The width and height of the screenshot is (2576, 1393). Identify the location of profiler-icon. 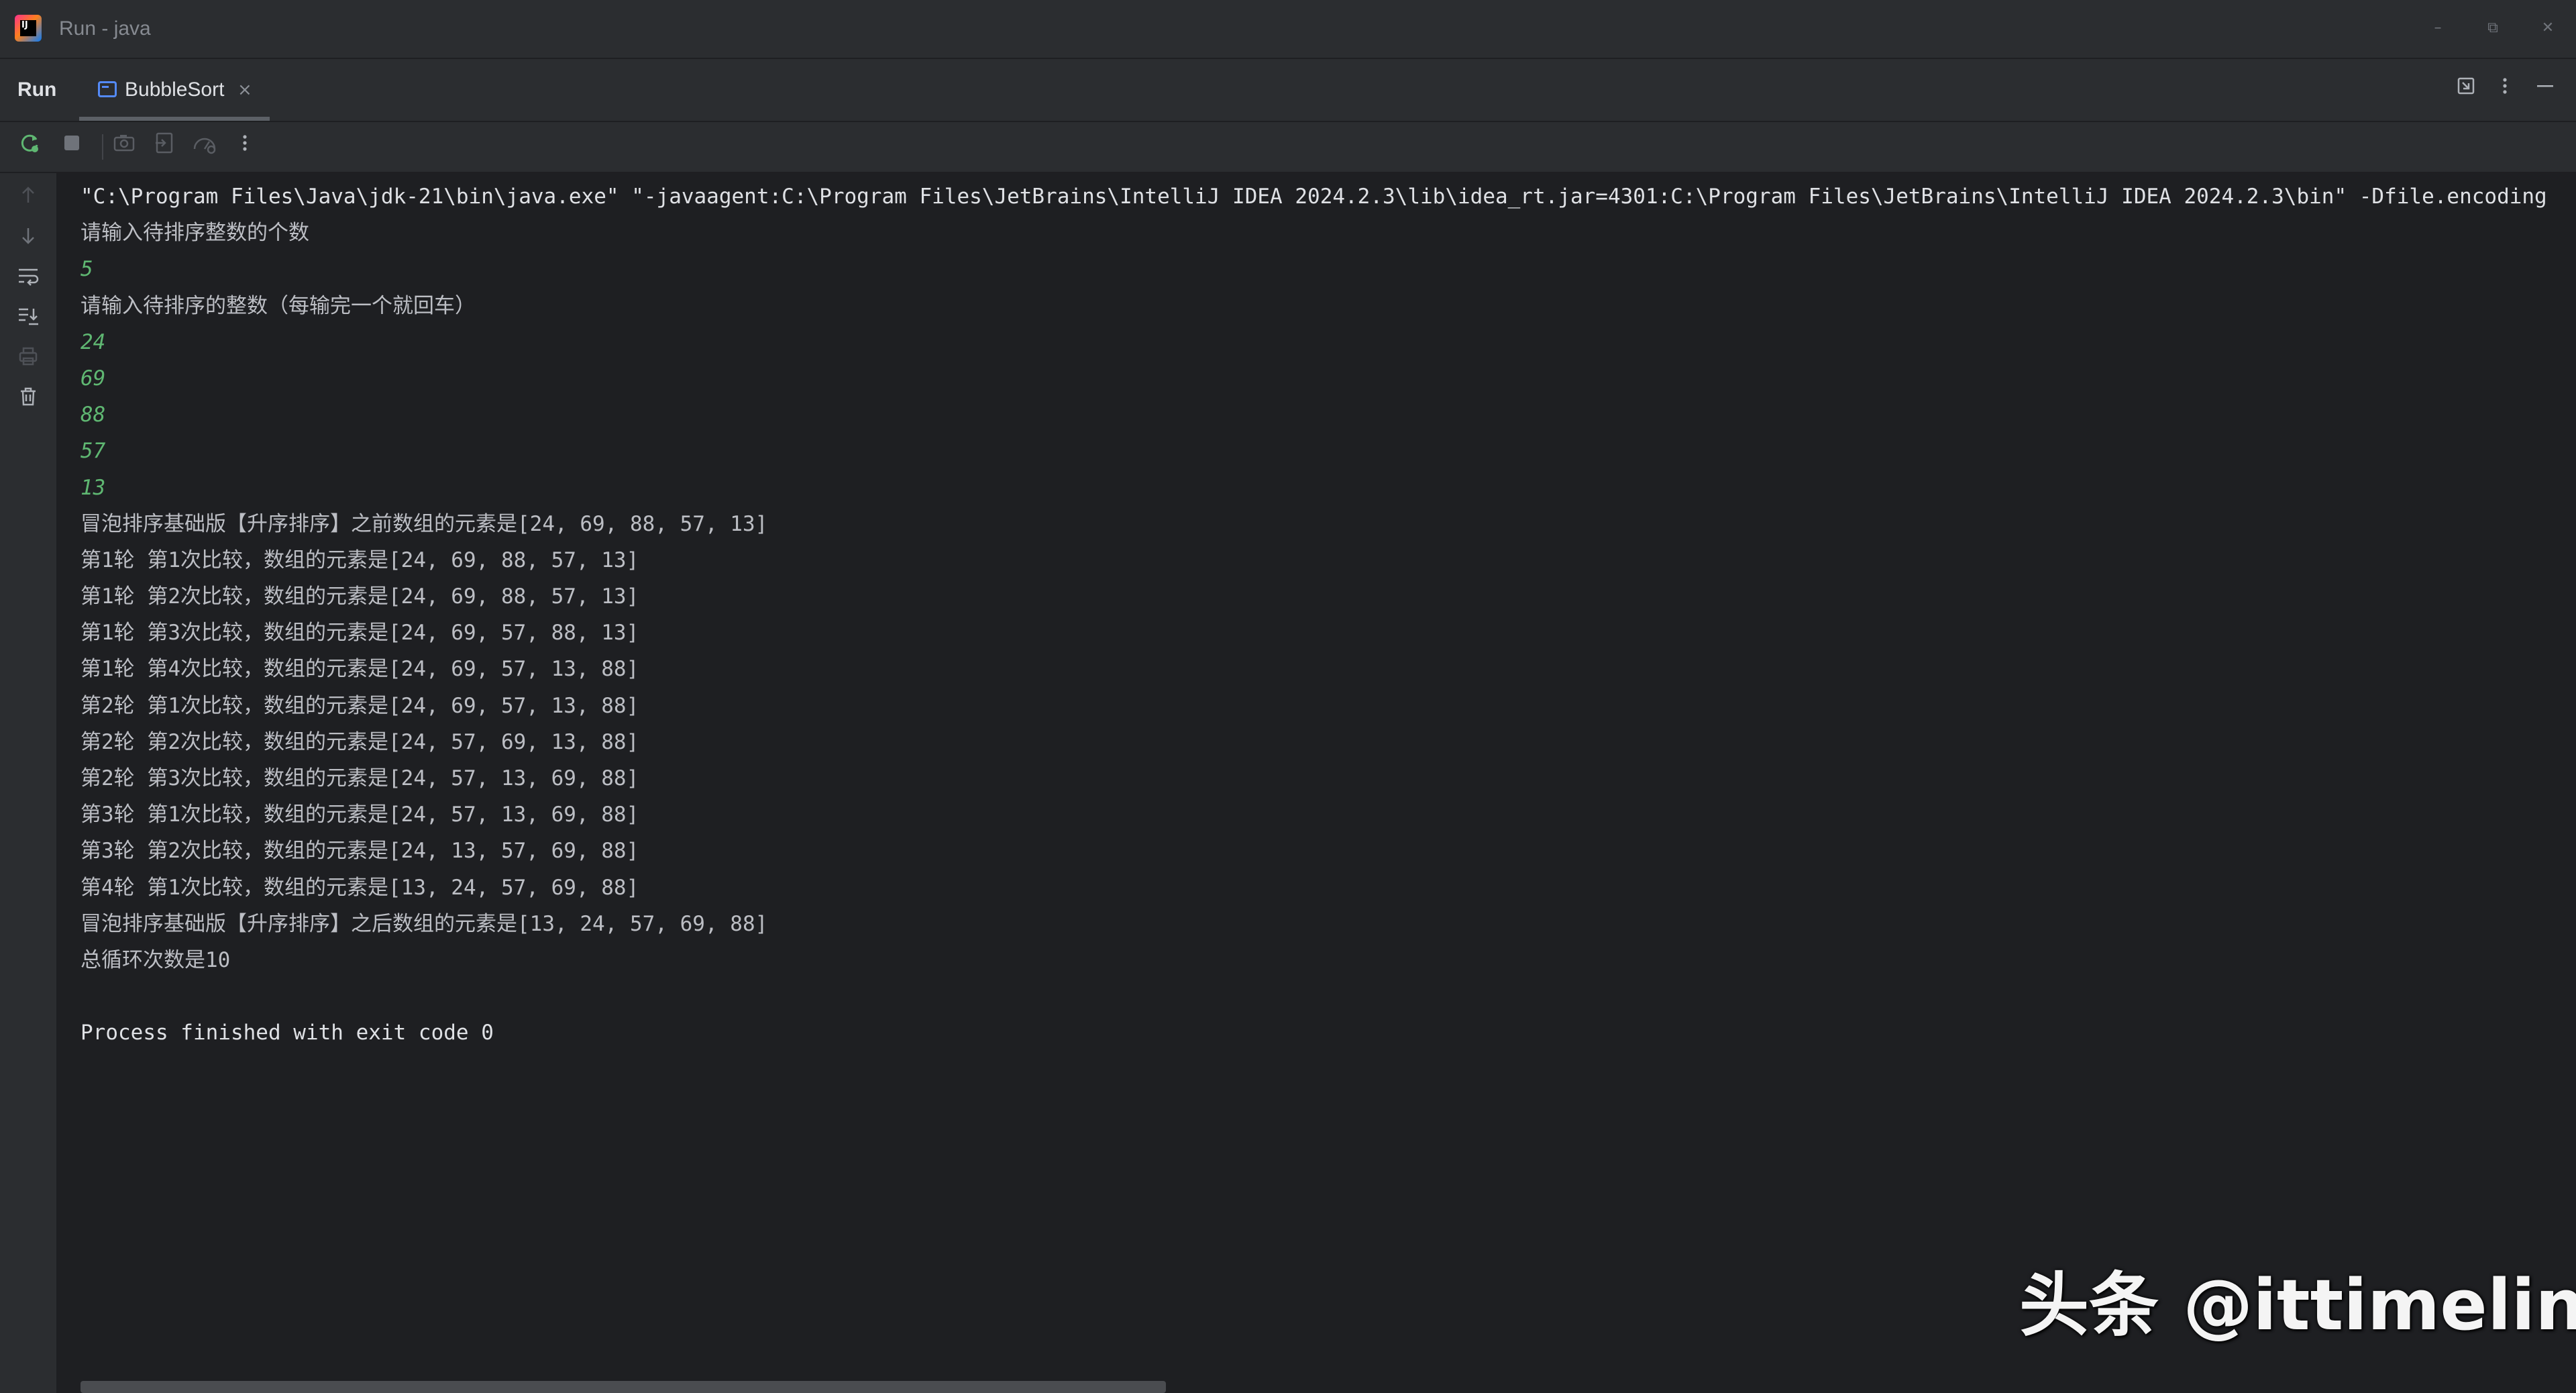
(204, 147).